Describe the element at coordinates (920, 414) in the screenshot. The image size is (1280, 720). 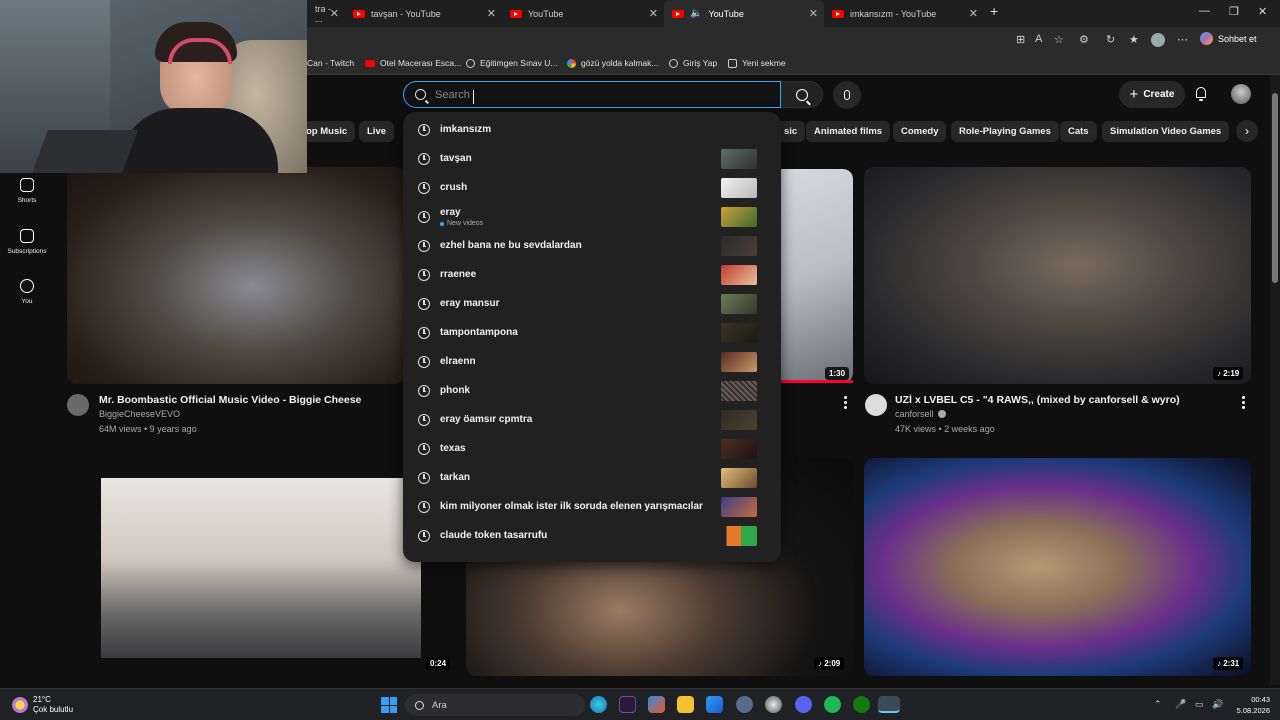
I see `channel-name: canforsell` at that location.